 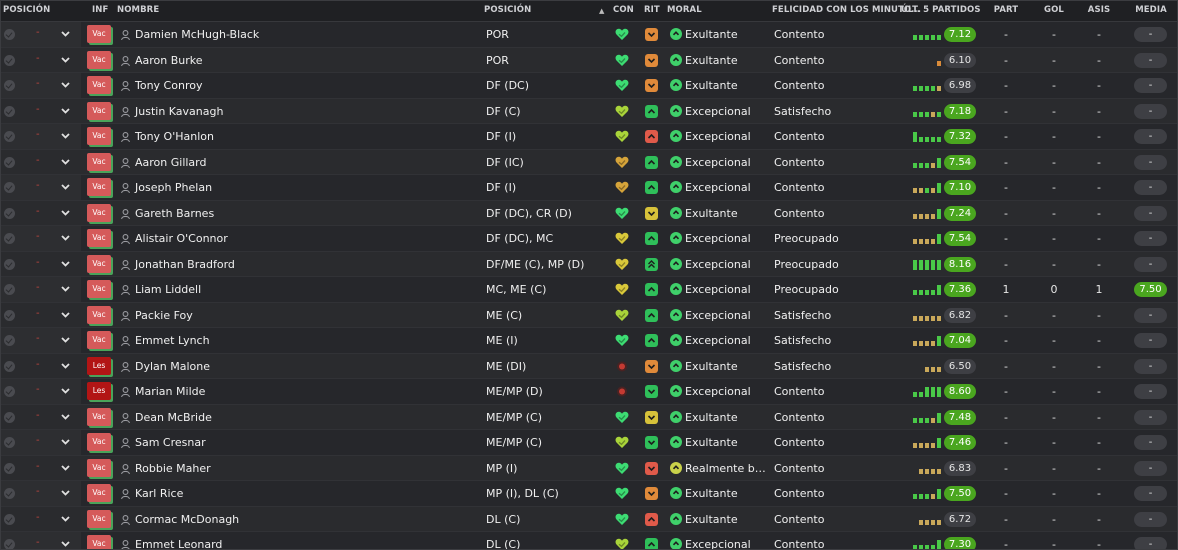 What do you see at coordinates (941, 10) in the screenshot?
I see `header-ultimos-partidos: ÚLT. 5 PARTIDOS` at bounding box center [941, 10].